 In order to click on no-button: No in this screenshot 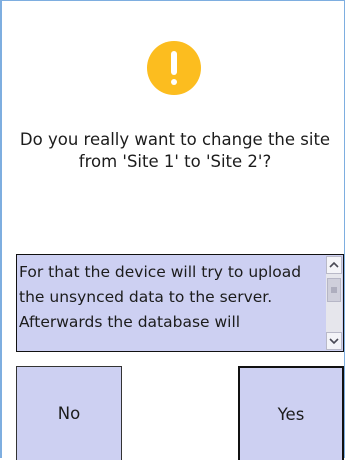, I will do `click(69, 413)`.